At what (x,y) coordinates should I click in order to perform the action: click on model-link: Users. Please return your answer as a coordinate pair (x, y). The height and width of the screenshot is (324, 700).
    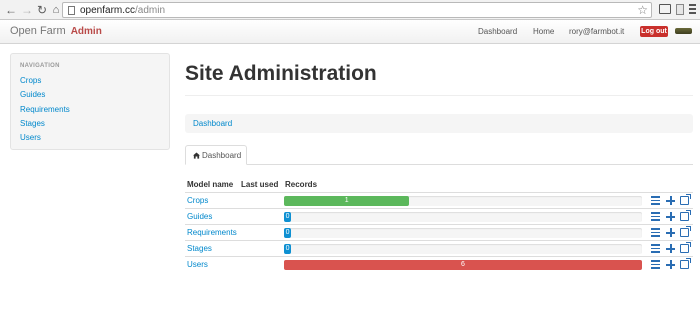
    Looking at the image, I should click on (197, 264).